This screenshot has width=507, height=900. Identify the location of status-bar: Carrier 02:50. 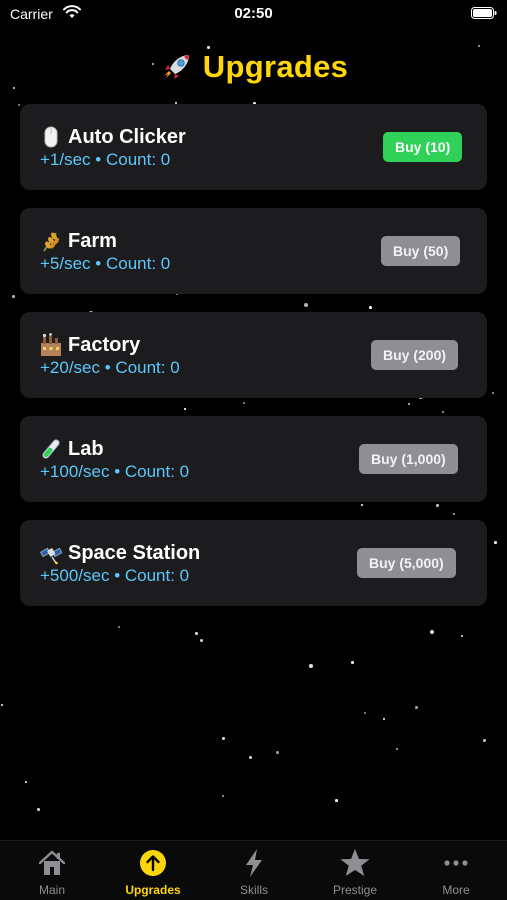
(253, 15).